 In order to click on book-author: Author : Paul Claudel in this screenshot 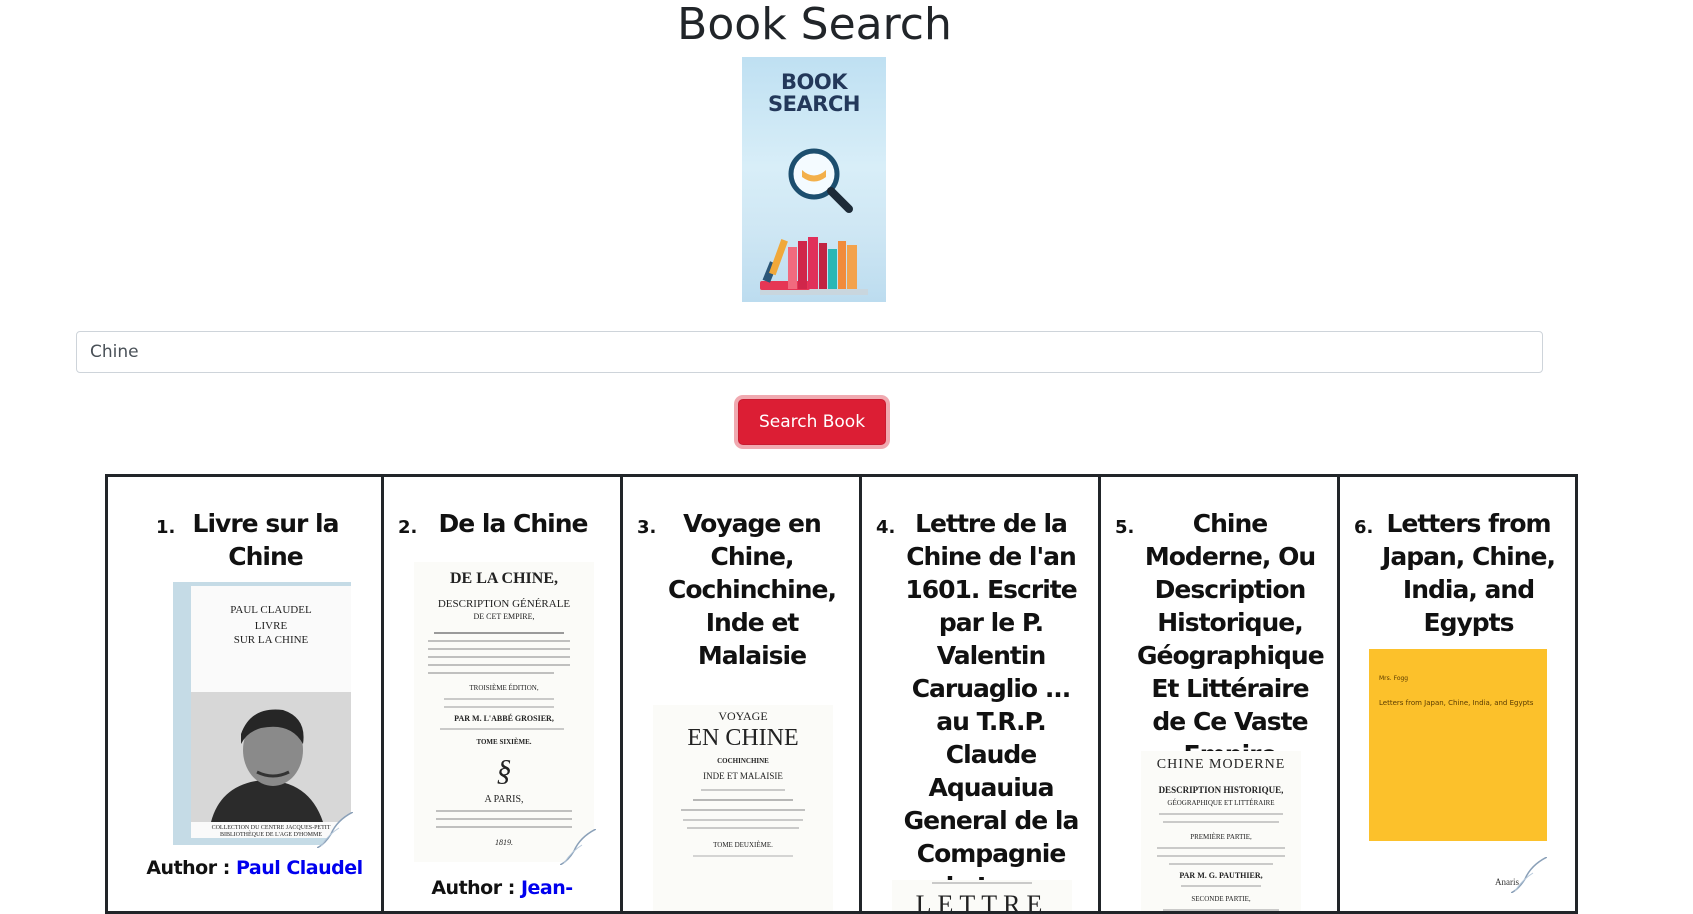, I will do `click(244, 868)`.